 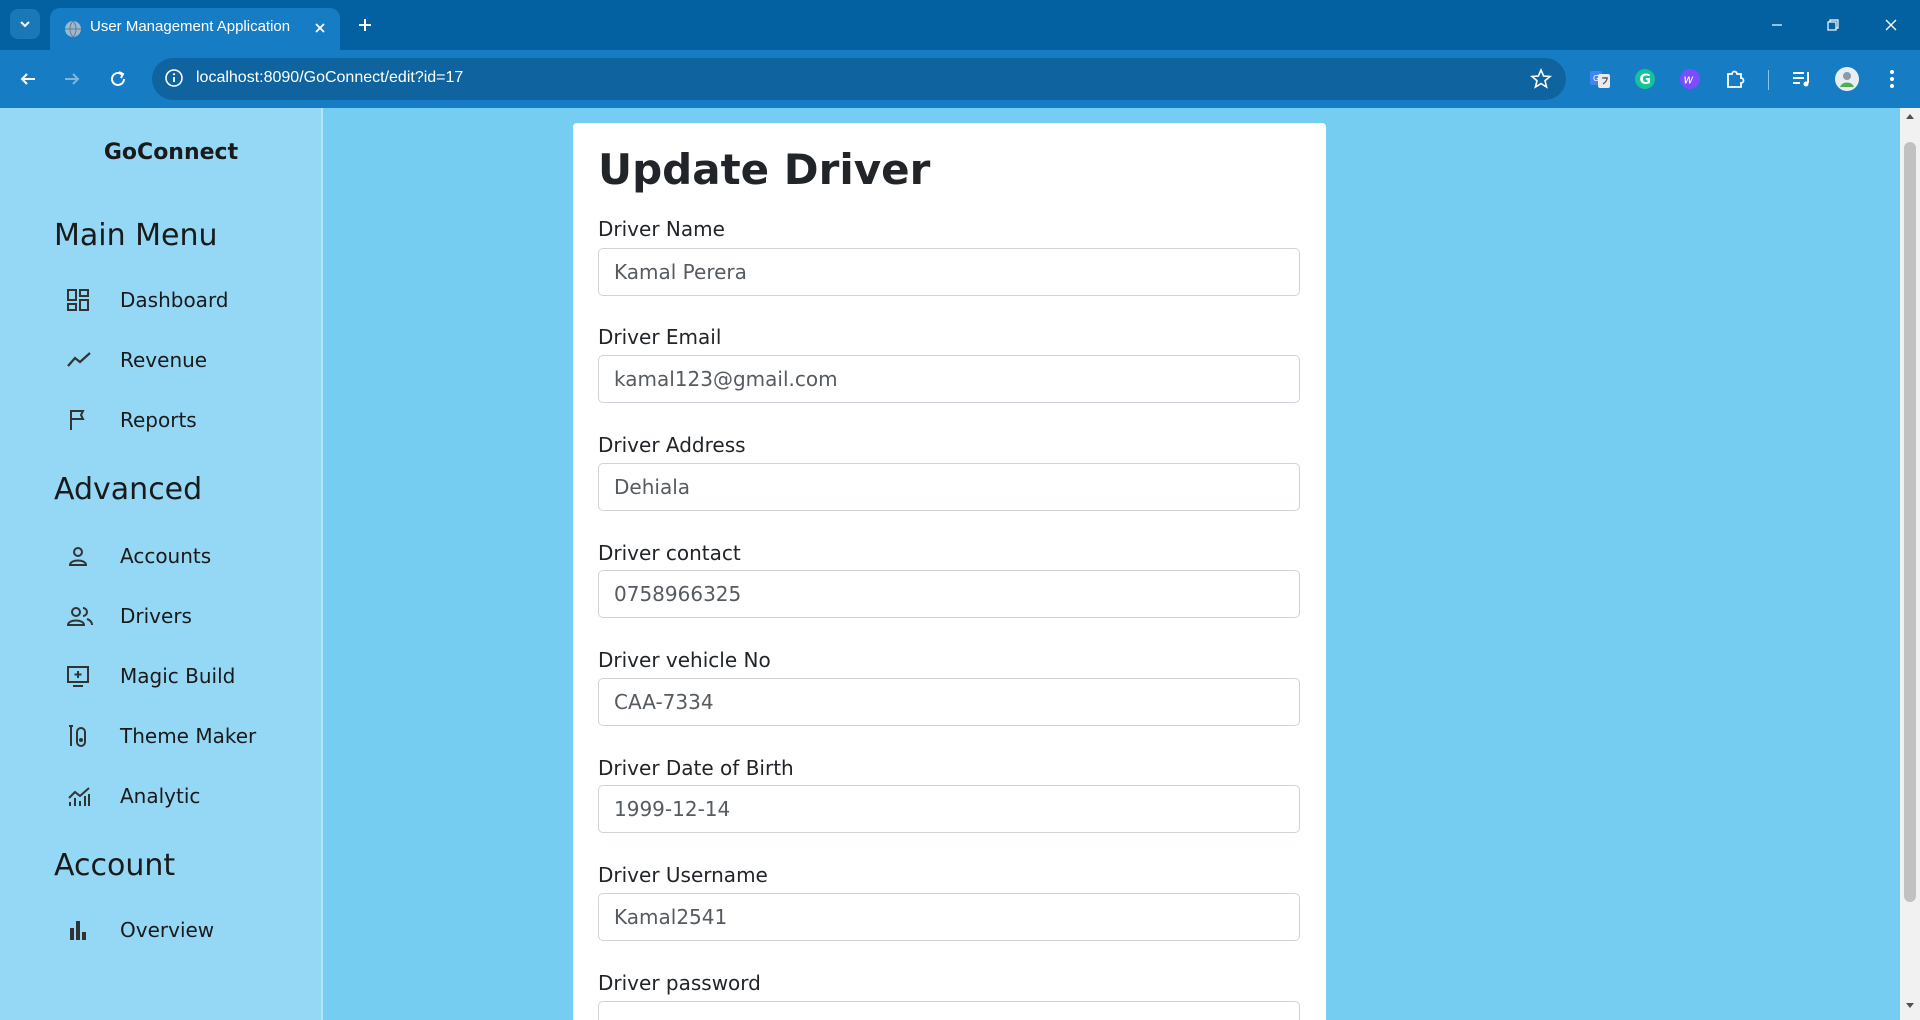 I want to click on puzzle-icon, so click(x=1736, y=79).